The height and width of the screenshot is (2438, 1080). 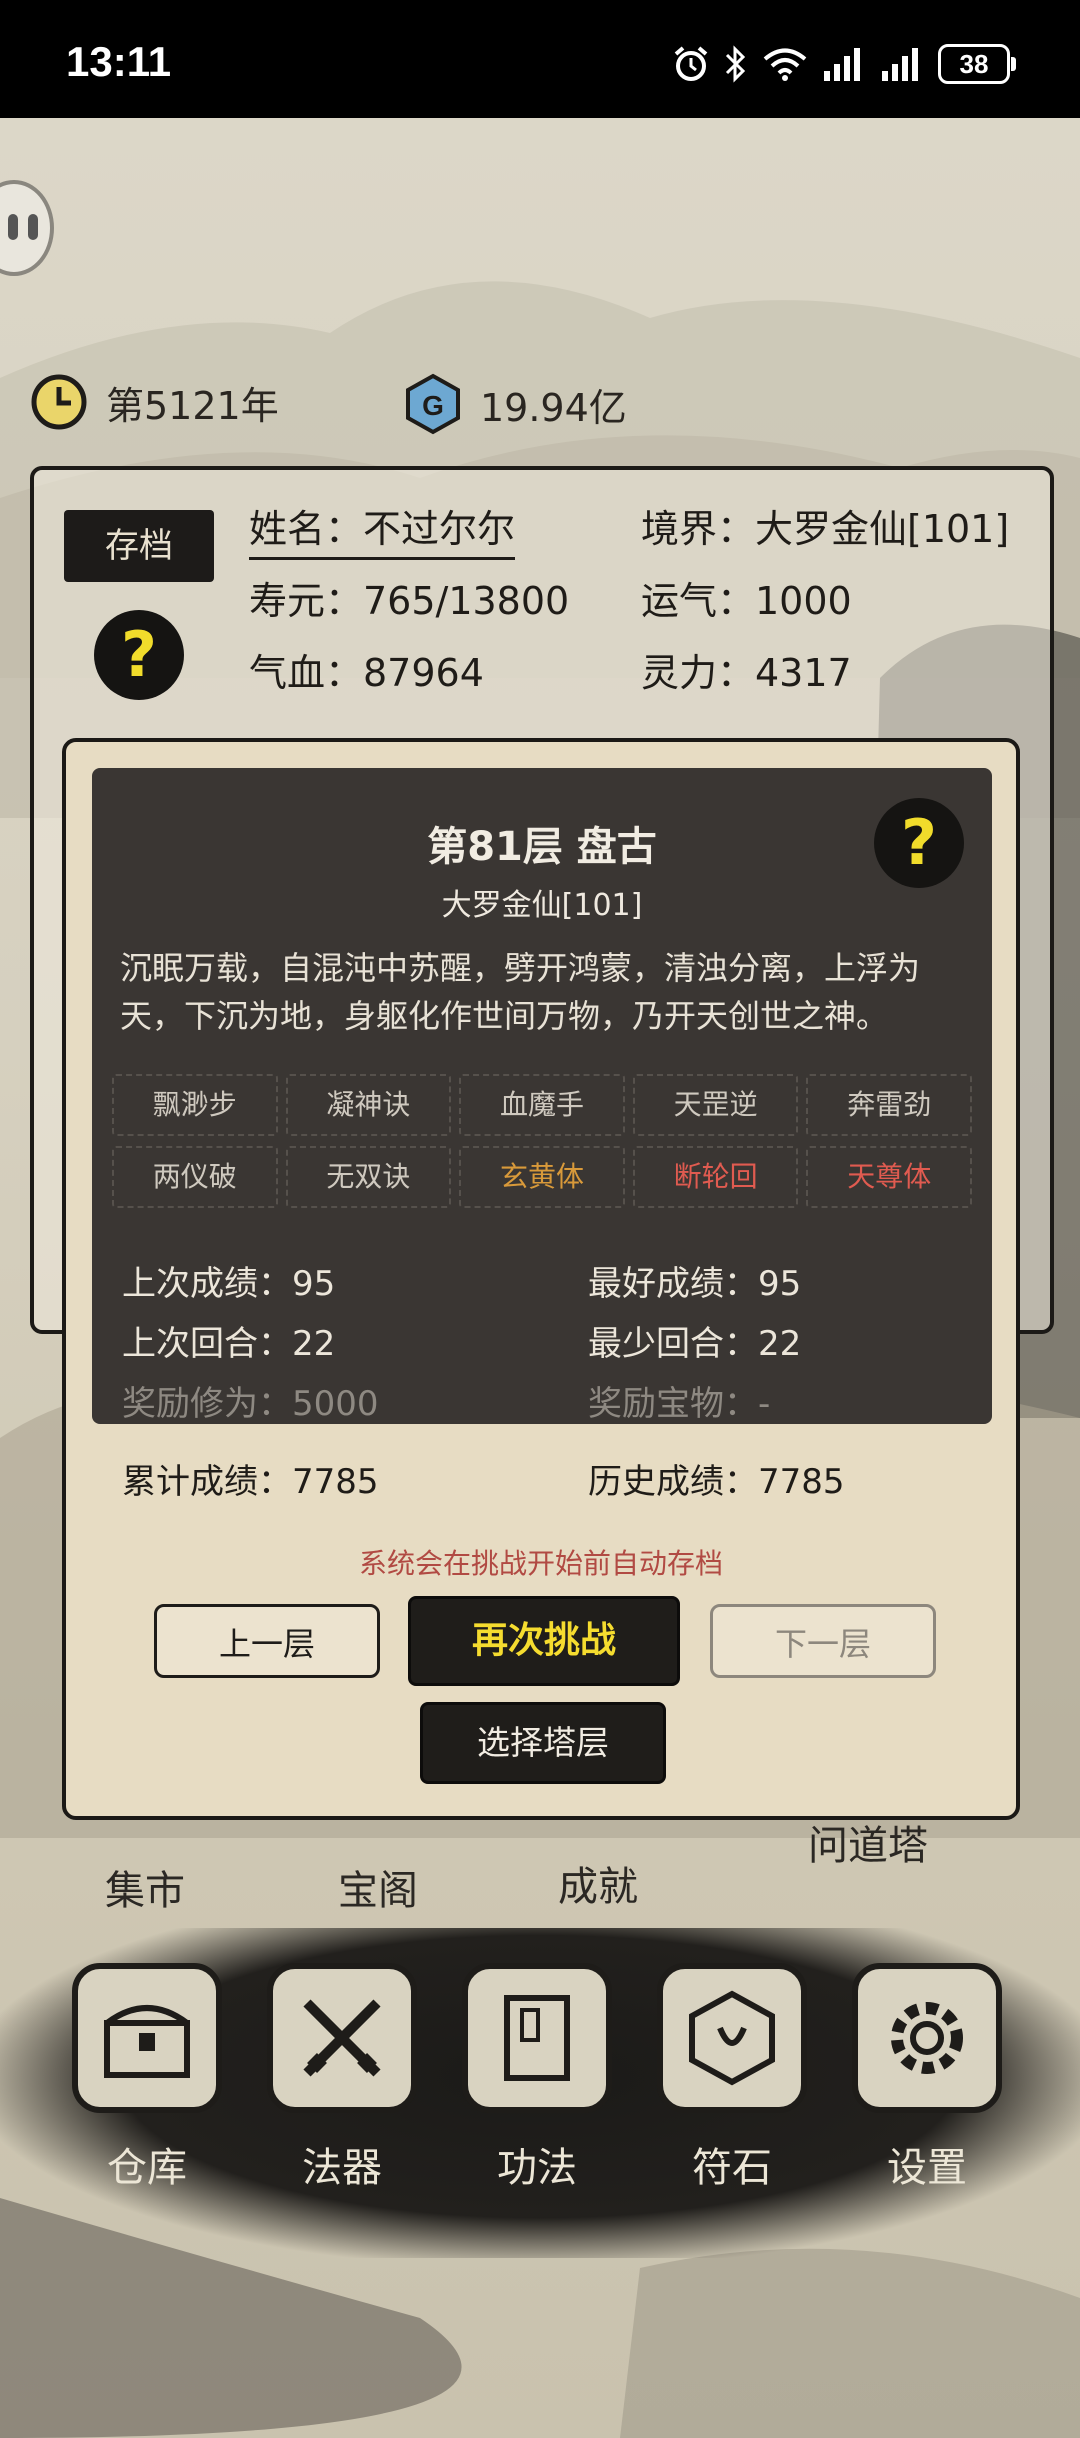 What do you see at coordinates (366, 673) in the screenshot?
I see `character-hp: 气血：87964` at bounding box center [366, 673].